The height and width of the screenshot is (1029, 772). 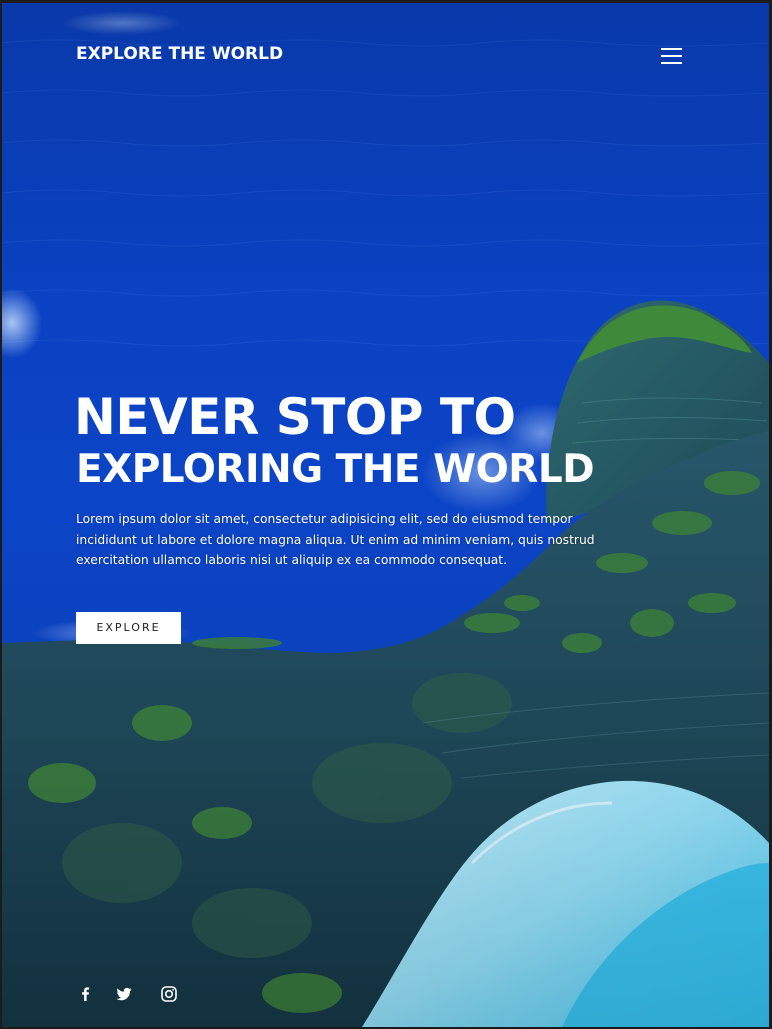 What do you see at coordinates (335, 469) in the screenshot?
I see `hero-title-line-2: EXPLORING THE WORLD` at bounding box center [335, 469].